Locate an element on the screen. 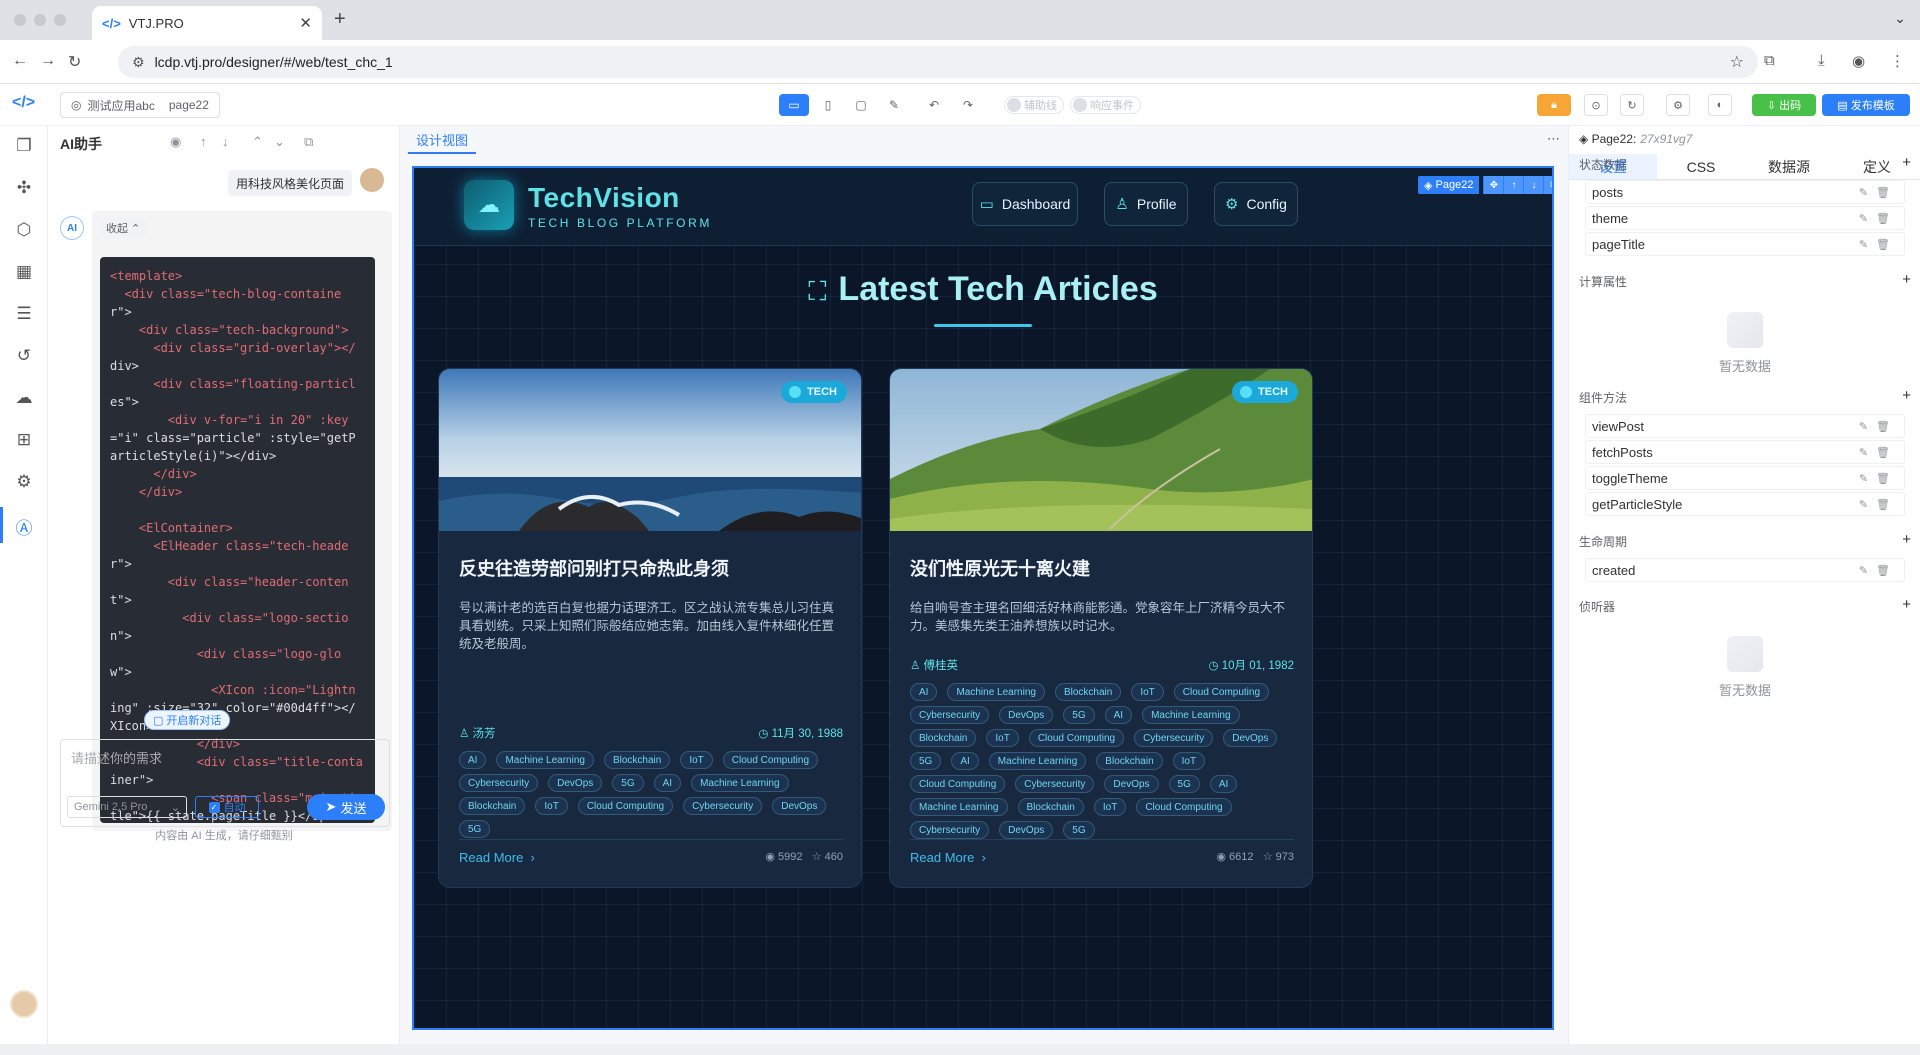  profile-icon: ◉ is located at coordinates (1858, 61).